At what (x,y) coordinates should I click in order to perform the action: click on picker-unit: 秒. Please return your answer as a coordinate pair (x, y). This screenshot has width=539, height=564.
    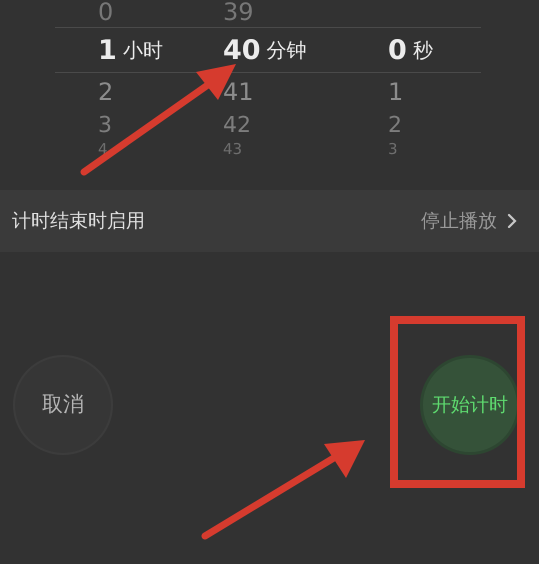
    Looking at the image, I should click on (422, 50).